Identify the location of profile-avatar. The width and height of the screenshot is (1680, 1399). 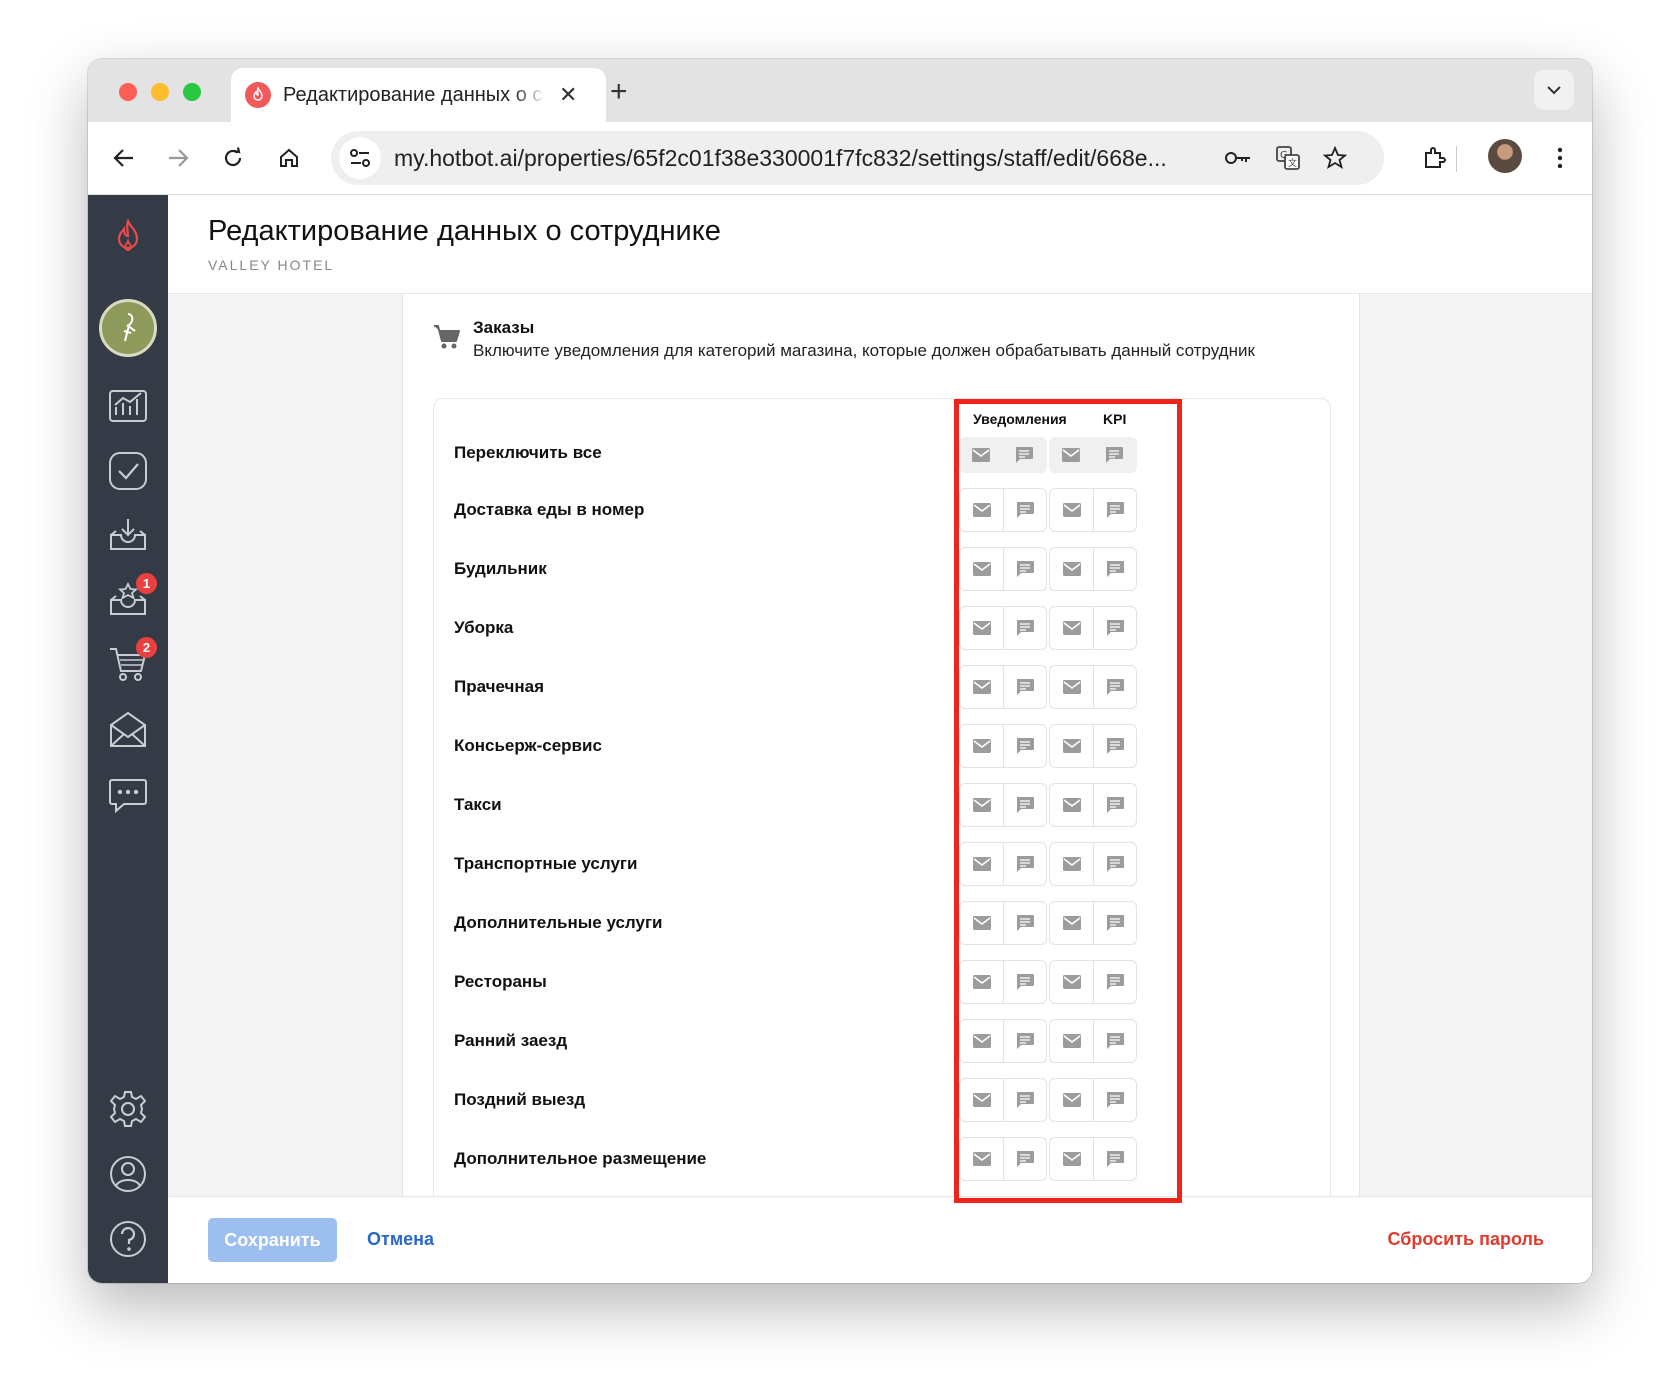
(1505, 156).